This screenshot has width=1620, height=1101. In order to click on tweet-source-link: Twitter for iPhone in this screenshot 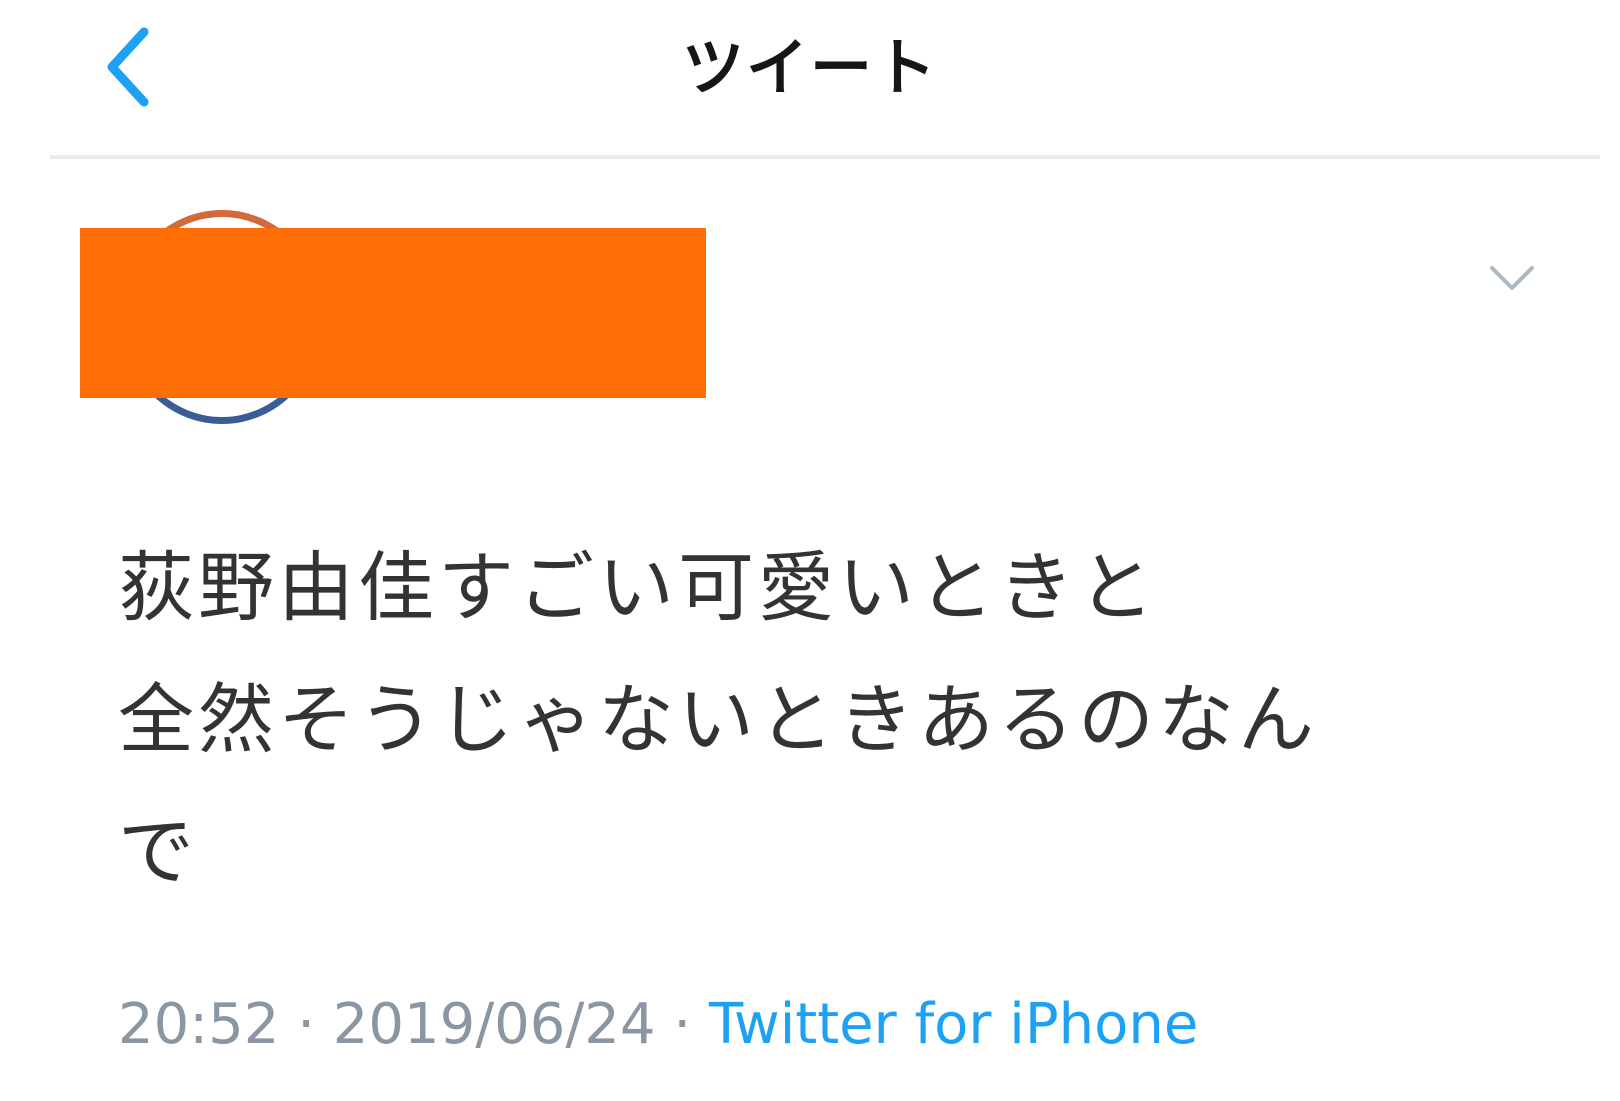, I will do `click(953, 1024)`.